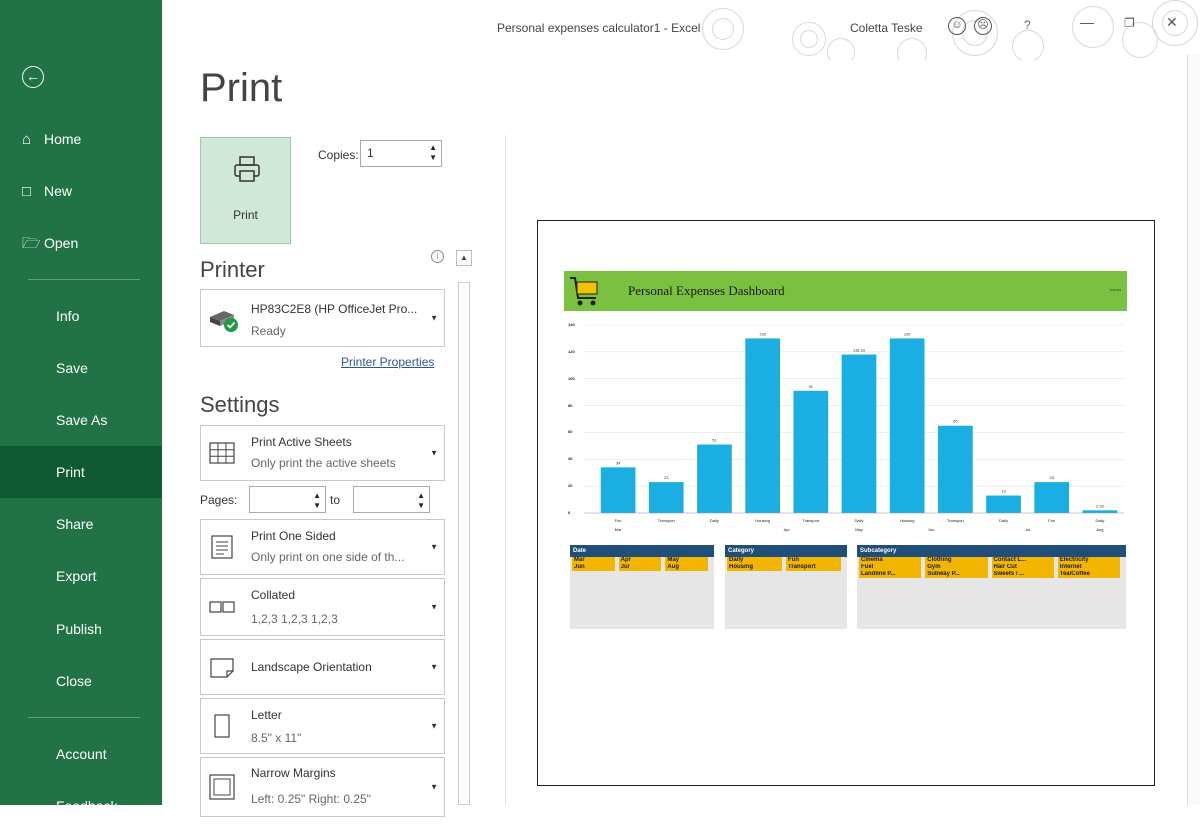  Describe the element at coordinates (81, 576) in the screenshot. I see `sidebar-item-export: Export` at that location.